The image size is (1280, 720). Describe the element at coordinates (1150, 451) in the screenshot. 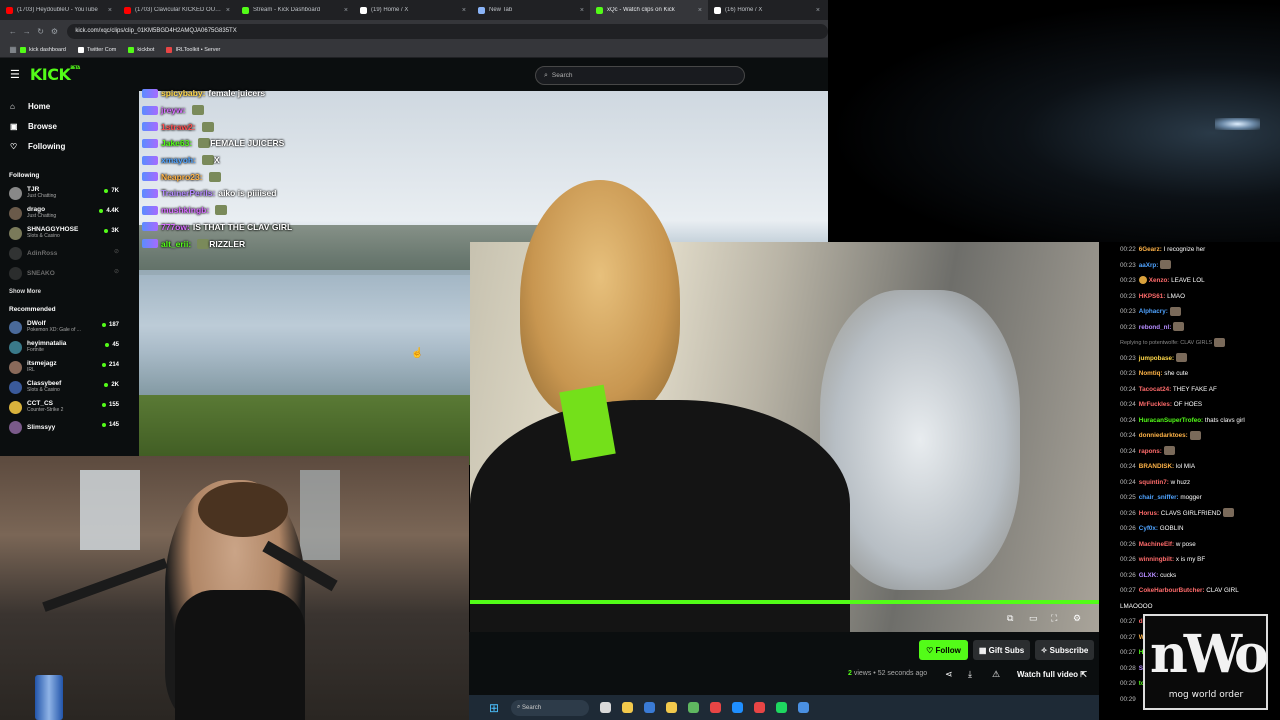

I see `chat-username: rapons:` at that location.